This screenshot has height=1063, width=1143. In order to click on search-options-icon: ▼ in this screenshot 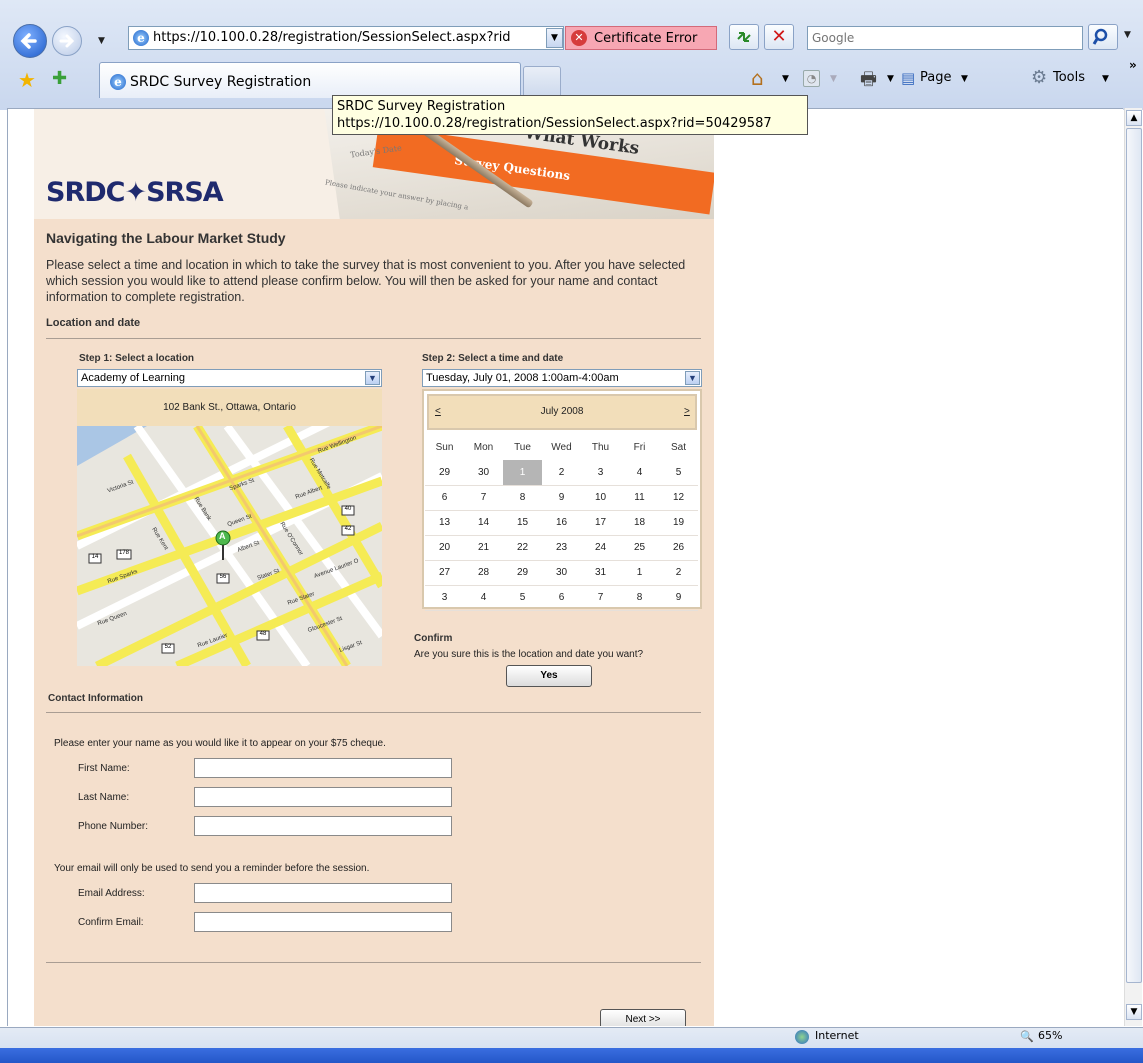, I will do `click(1127, 35)`.